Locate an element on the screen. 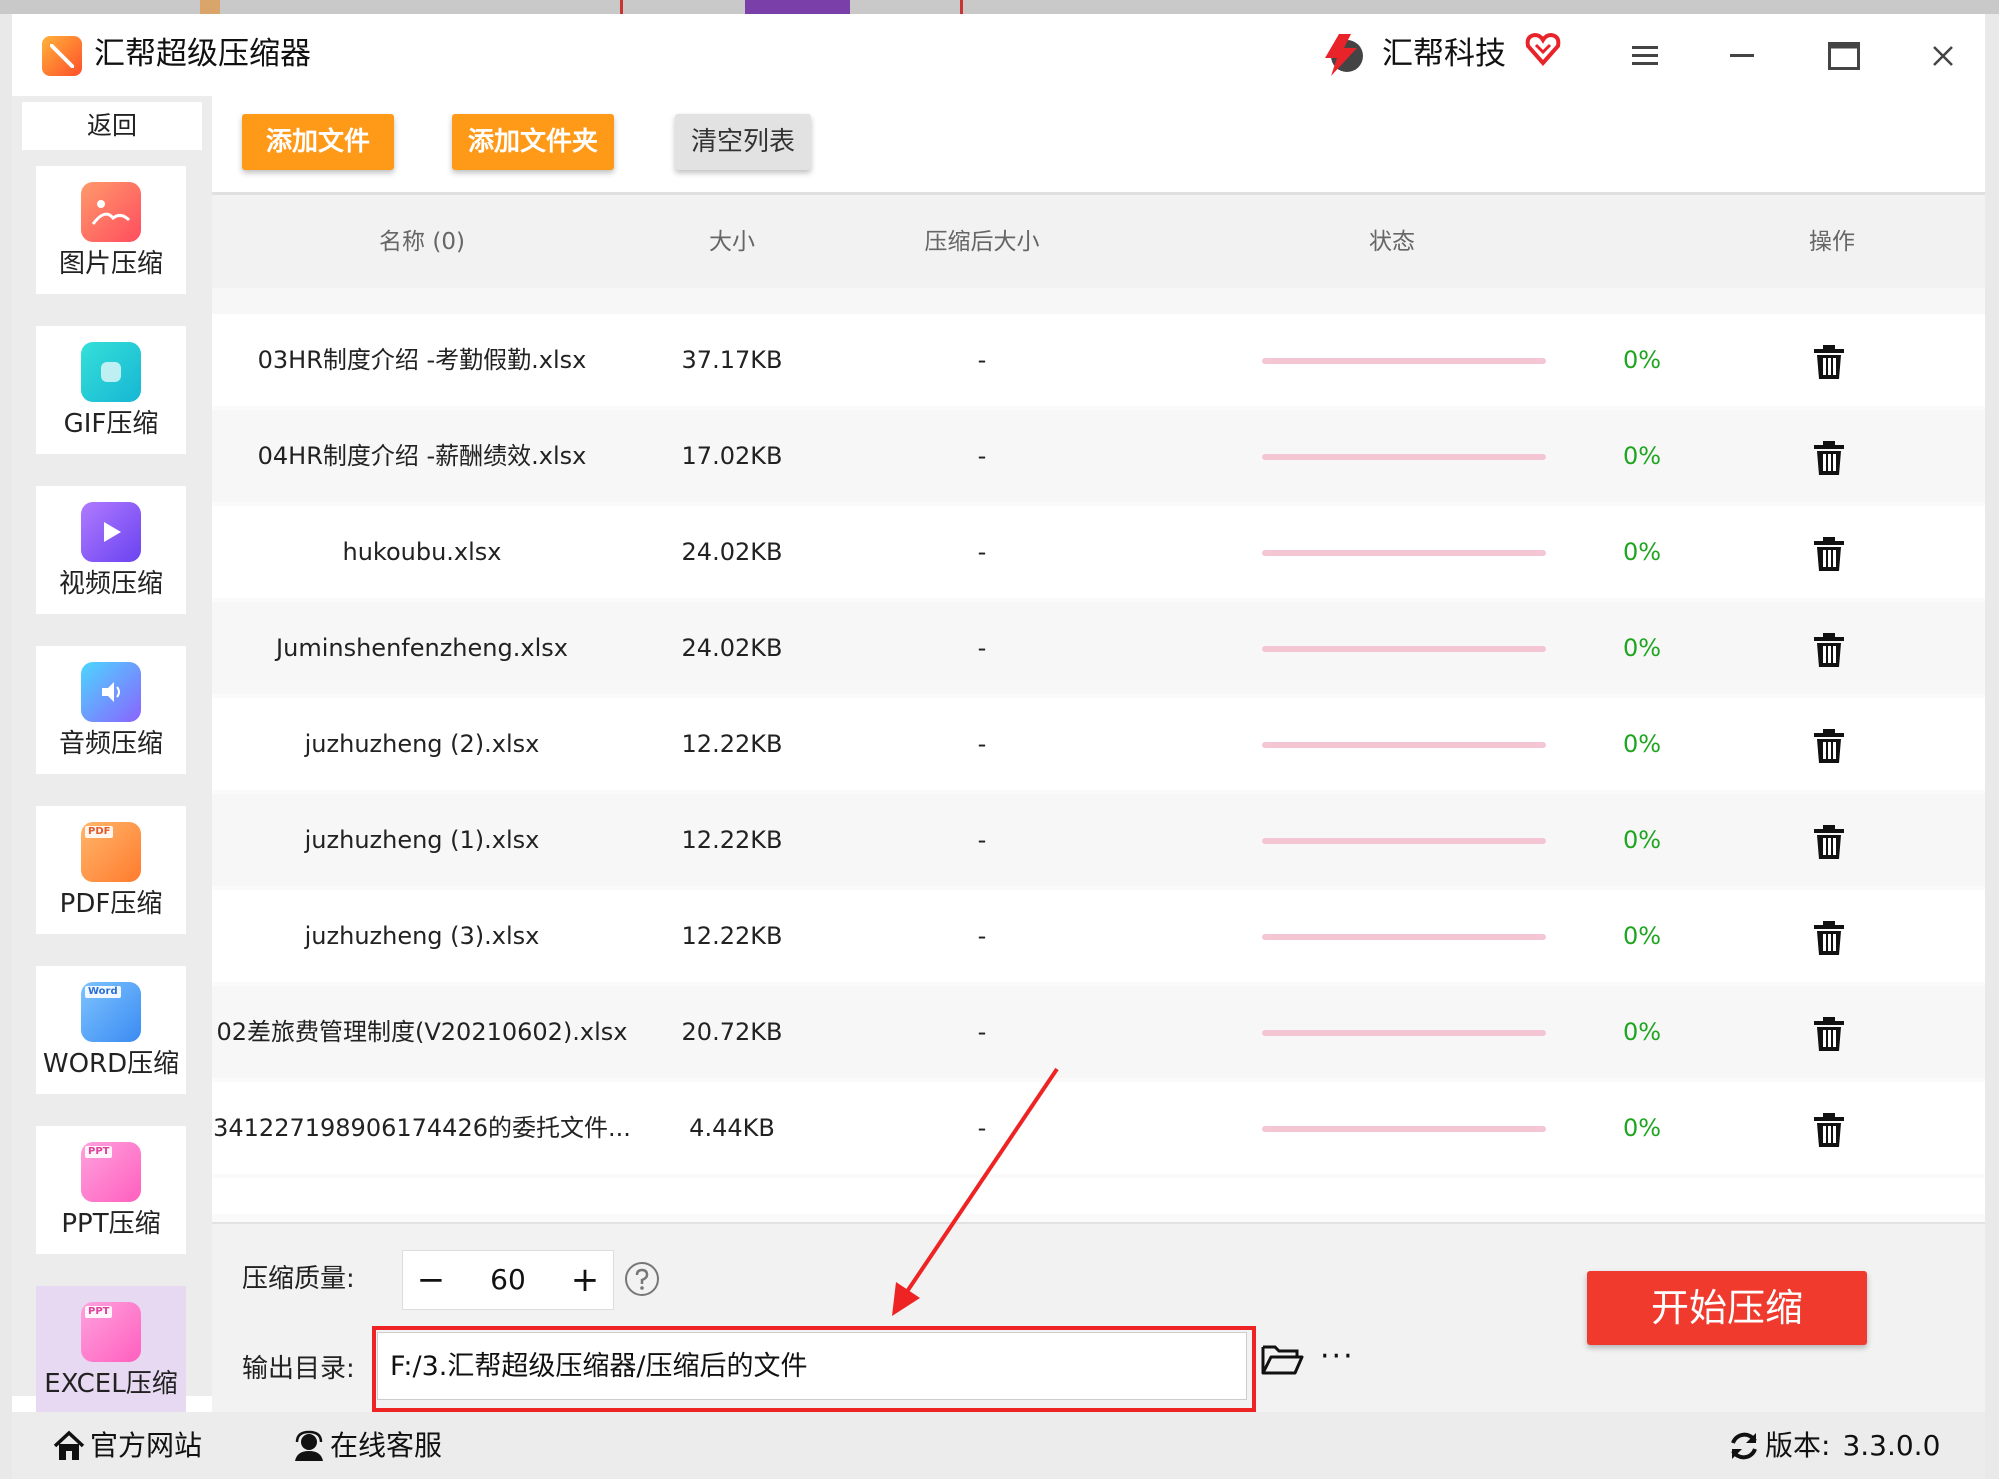  add-folder-button: 添加文件夹 is located at coordinates (533, 142).